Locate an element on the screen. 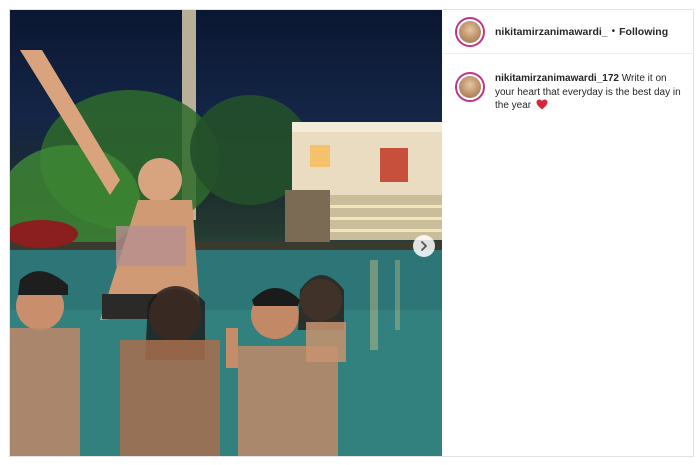 The width and height of the screenshot is (700, 465). post-header: nikitamirzanimawardi_ • Following is located at coordinates (568, 32).